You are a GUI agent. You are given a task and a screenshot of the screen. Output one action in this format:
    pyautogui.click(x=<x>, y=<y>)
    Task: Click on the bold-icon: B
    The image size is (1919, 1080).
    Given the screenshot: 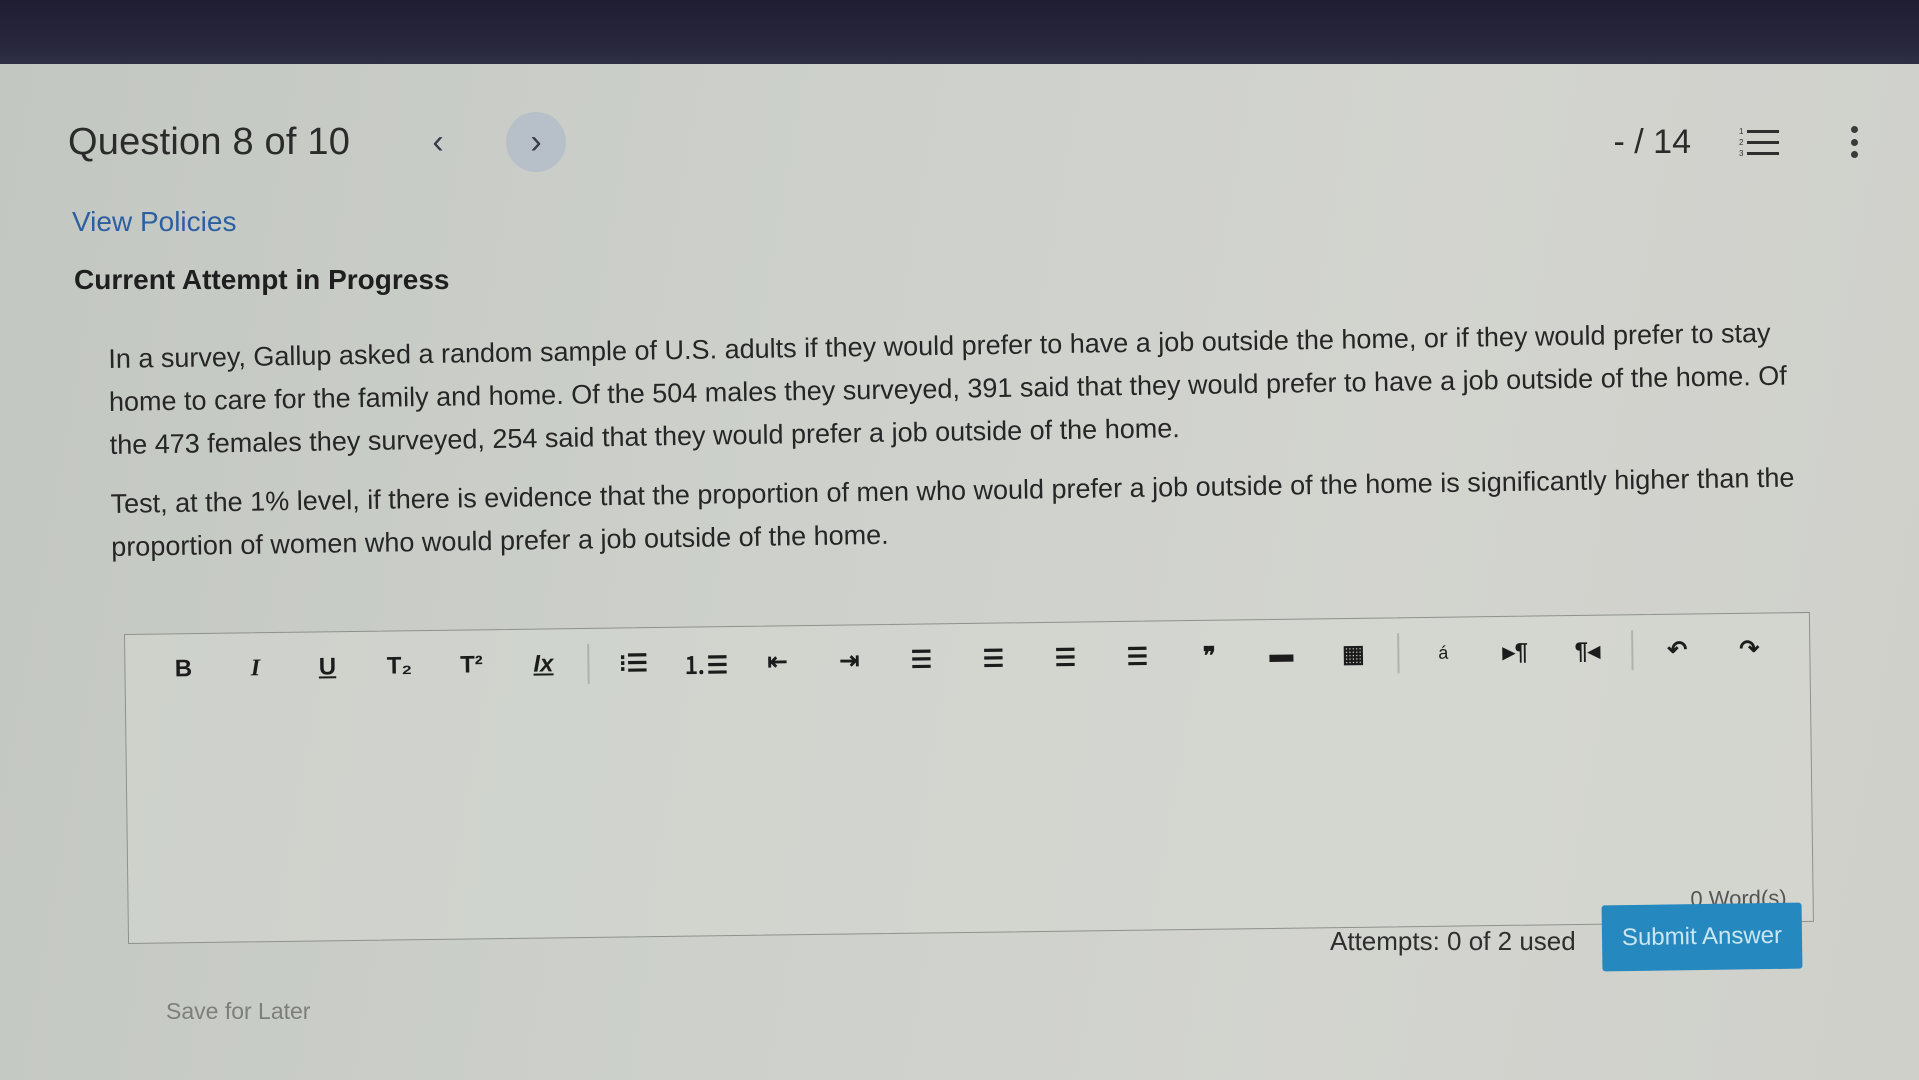 What is the action you would take?
    pyautogui.click(x=183, y=669)
    